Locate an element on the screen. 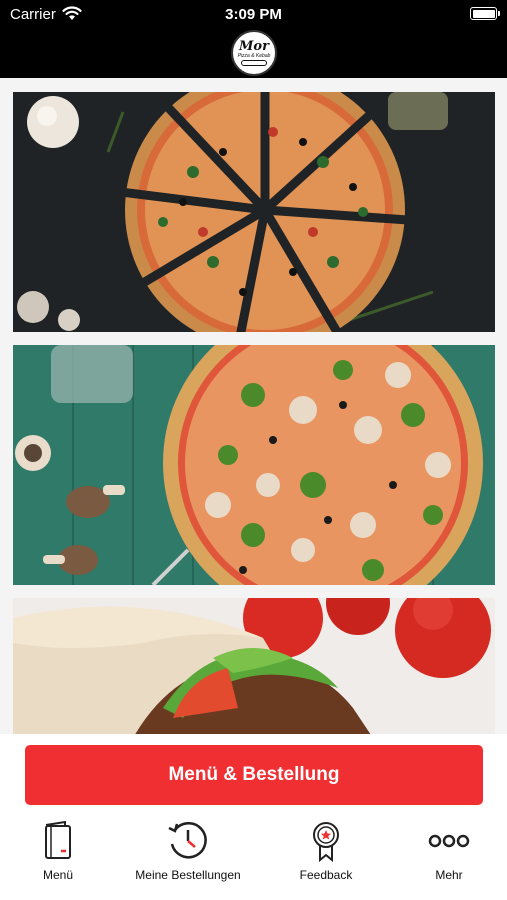 The height and width of the screenshot is (900, 507). tab-more: Mehr is located at coordinates (449, 858).